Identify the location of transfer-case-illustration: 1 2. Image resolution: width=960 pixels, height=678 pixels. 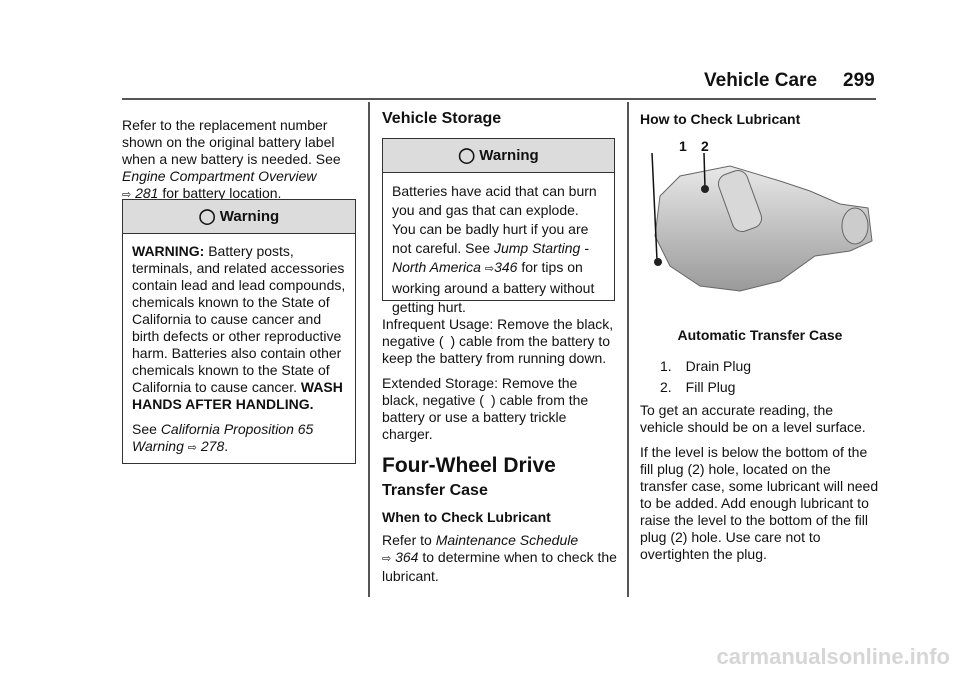
(760, 226).